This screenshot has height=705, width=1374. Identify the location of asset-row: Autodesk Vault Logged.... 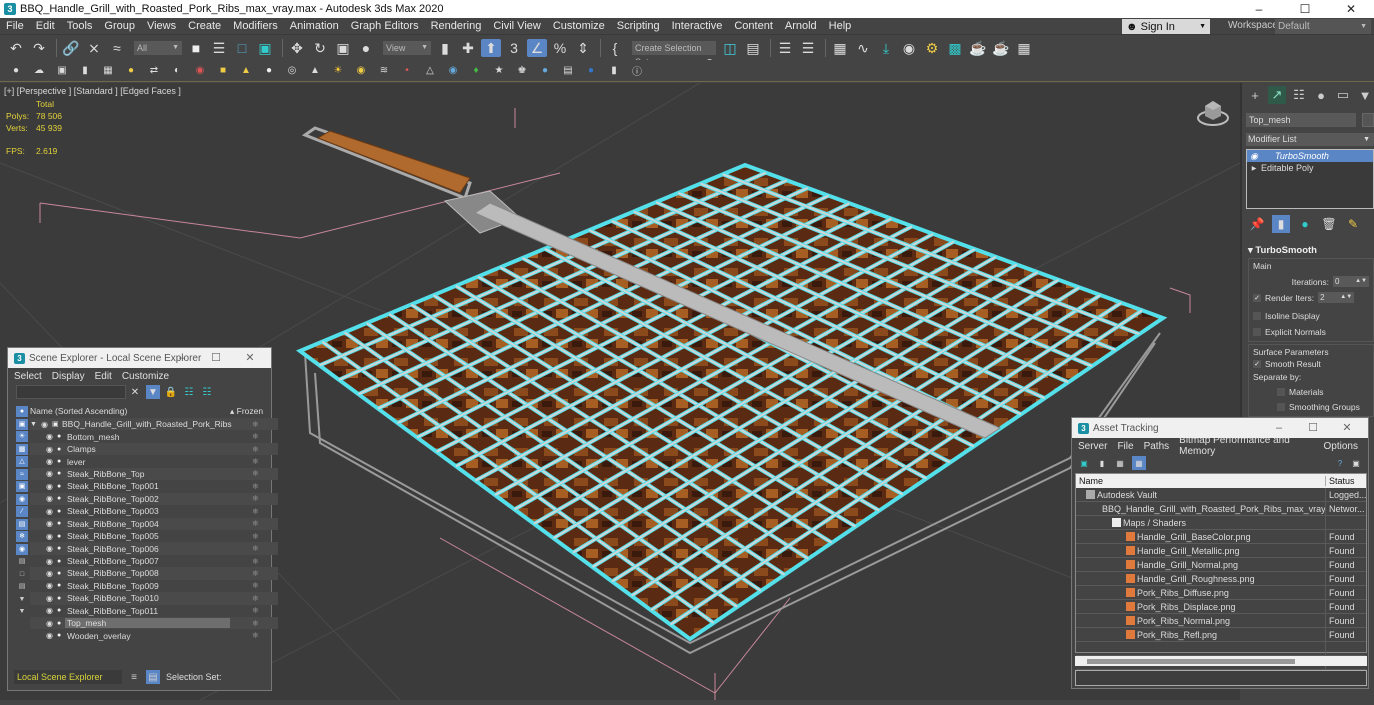
(1221, 494).